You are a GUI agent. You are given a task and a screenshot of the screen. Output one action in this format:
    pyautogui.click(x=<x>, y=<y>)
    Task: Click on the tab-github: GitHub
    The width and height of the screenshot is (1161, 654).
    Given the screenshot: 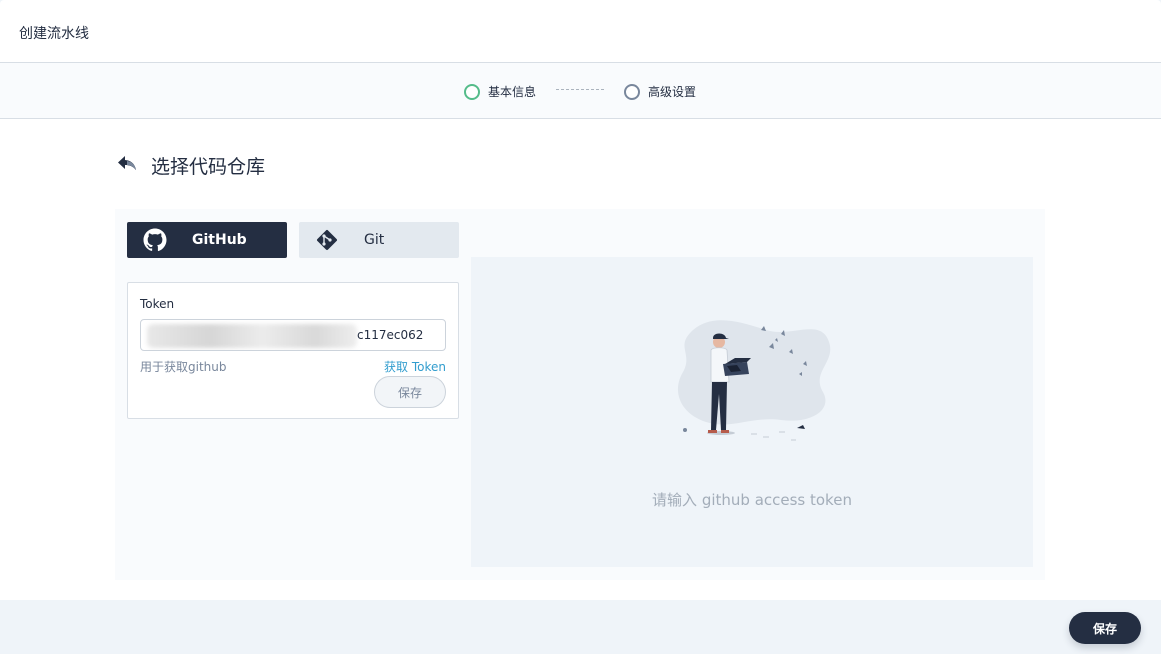 What is the action you would take?
    pyautogui.click(x=207, y=240)
    